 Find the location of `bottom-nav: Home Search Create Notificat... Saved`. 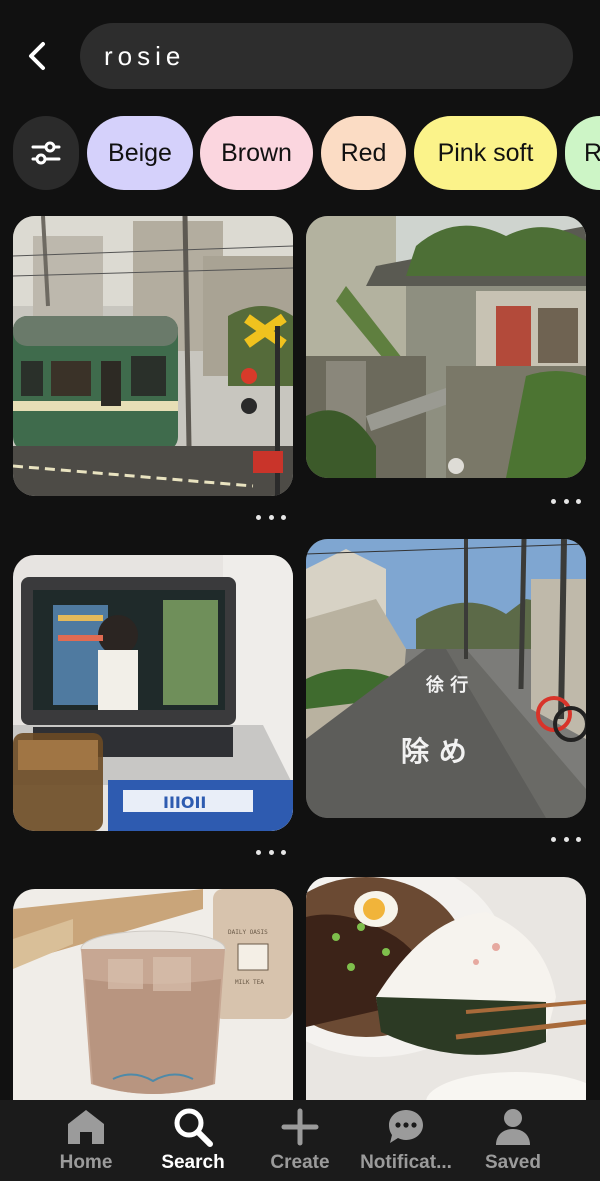

bottom-nav: Home Search Create Notificat... Saved is located at coordinates (300, 1140).